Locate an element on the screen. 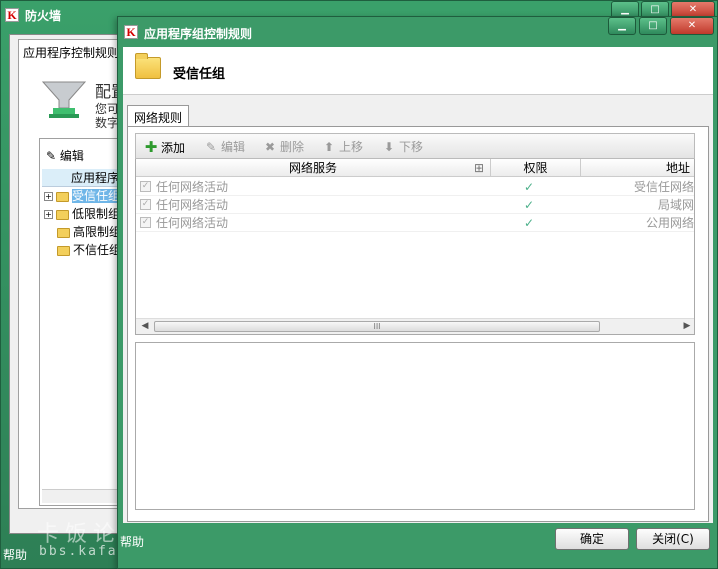 Image resolution: width=718 pixels, height=569 pixels. tree-item-high-restricted: 高限制组 is located at coordinates (89, 232).